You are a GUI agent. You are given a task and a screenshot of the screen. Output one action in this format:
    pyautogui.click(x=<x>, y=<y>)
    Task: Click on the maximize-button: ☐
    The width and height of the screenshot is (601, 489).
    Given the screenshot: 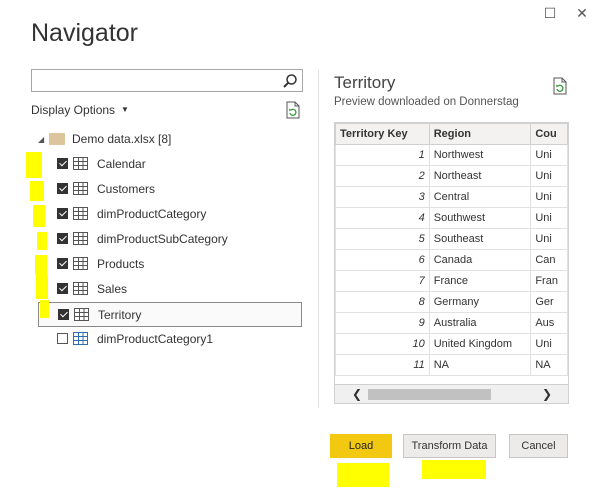 What is the action you would take?
    pyautogui.click(x=550, y=13)
    